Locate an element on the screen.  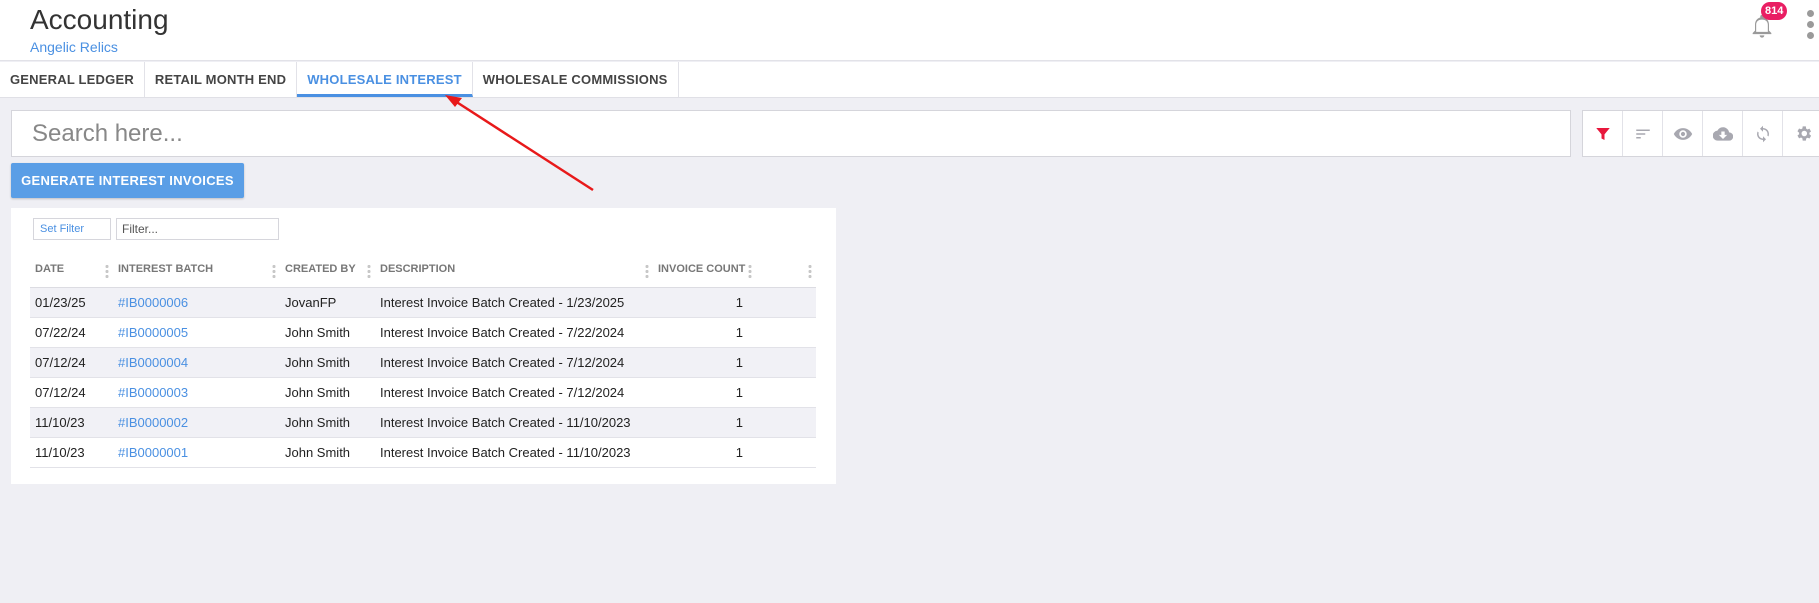
grid-toolbar is located at coordinates (1700, 133).